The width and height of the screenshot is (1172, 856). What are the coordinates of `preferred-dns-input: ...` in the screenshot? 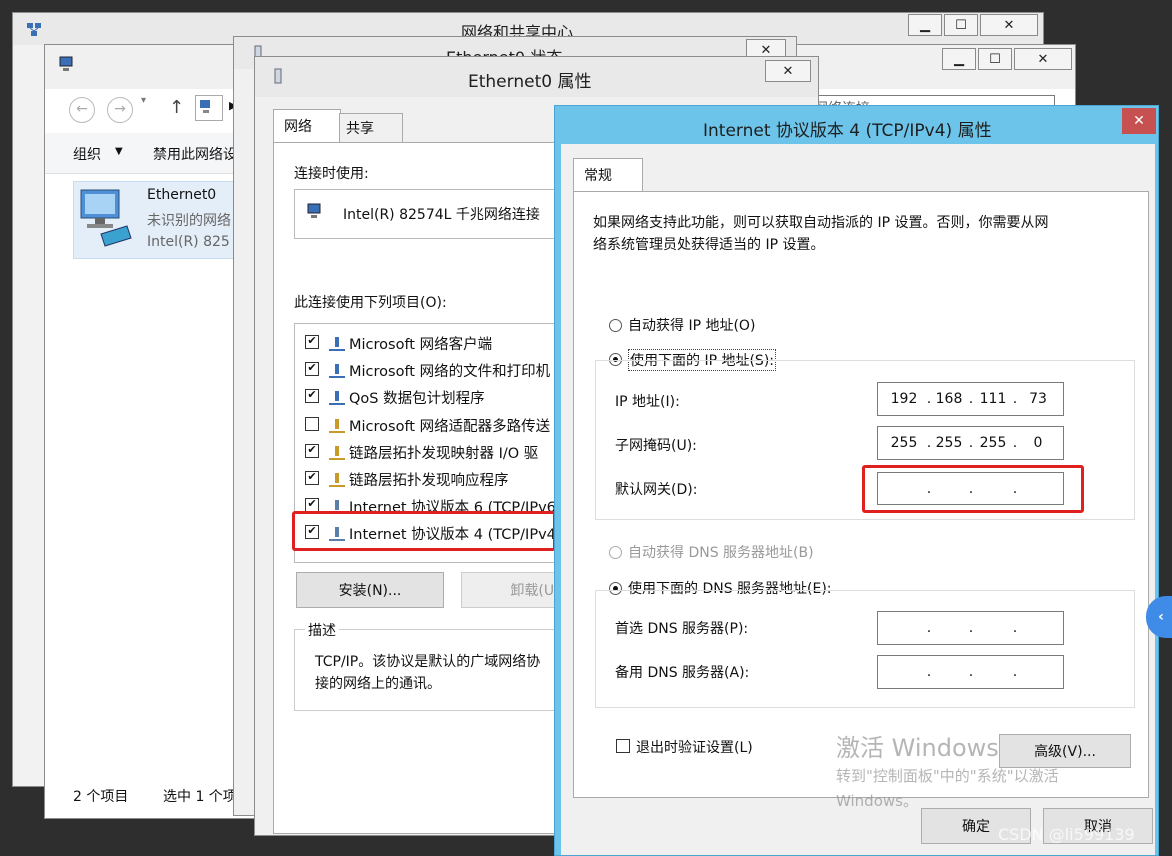 It's located at (970, 628).